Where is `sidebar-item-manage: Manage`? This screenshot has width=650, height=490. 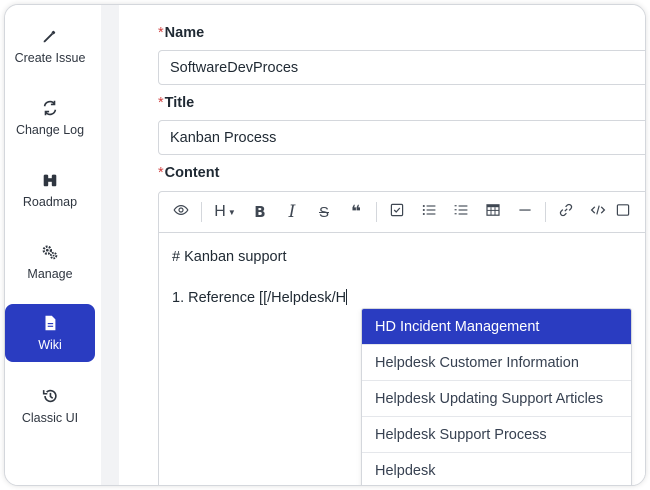 sidebar-item-manage: Manage is located at coordinates (50, 262).